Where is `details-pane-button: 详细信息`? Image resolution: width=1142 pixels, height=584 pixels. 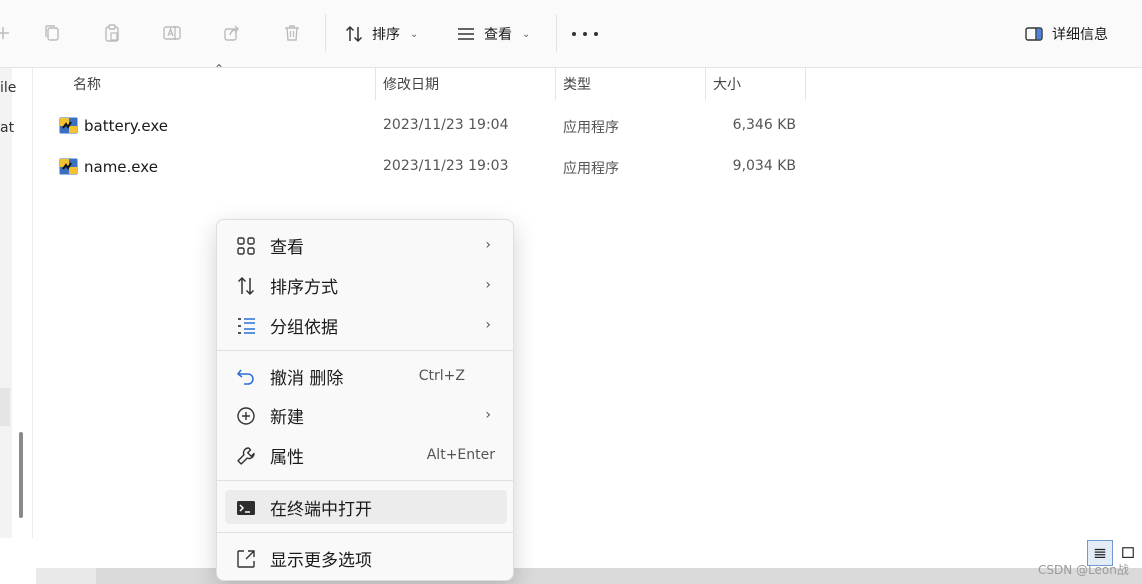
details-pane-button: 详细信息 is located at coordinates (1066, 34).